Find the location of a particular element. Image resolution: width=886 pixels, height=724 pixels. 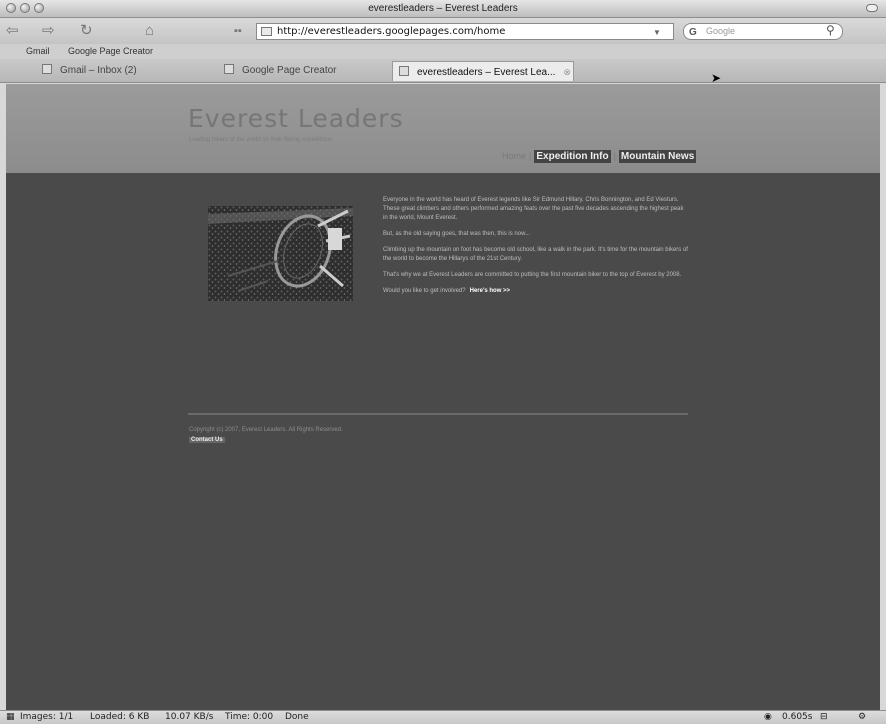

heres-how-link: Here's how >> is located at coordinates (490, 291).